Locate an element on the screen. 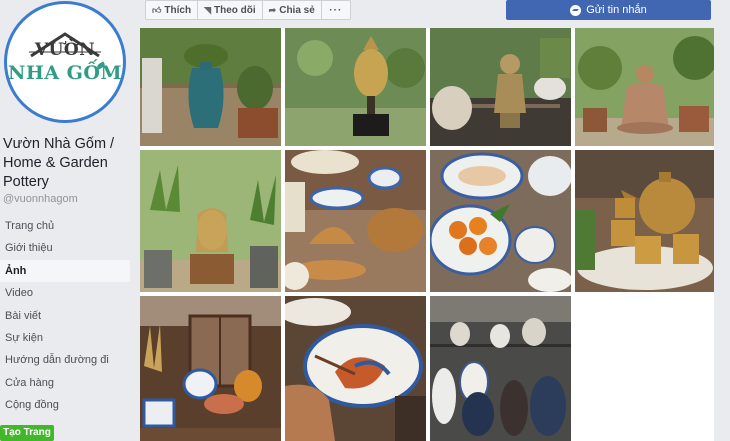 This screenshot has width=730, height=441. photo-pottery-shelf is located at coordinates (210, 368).